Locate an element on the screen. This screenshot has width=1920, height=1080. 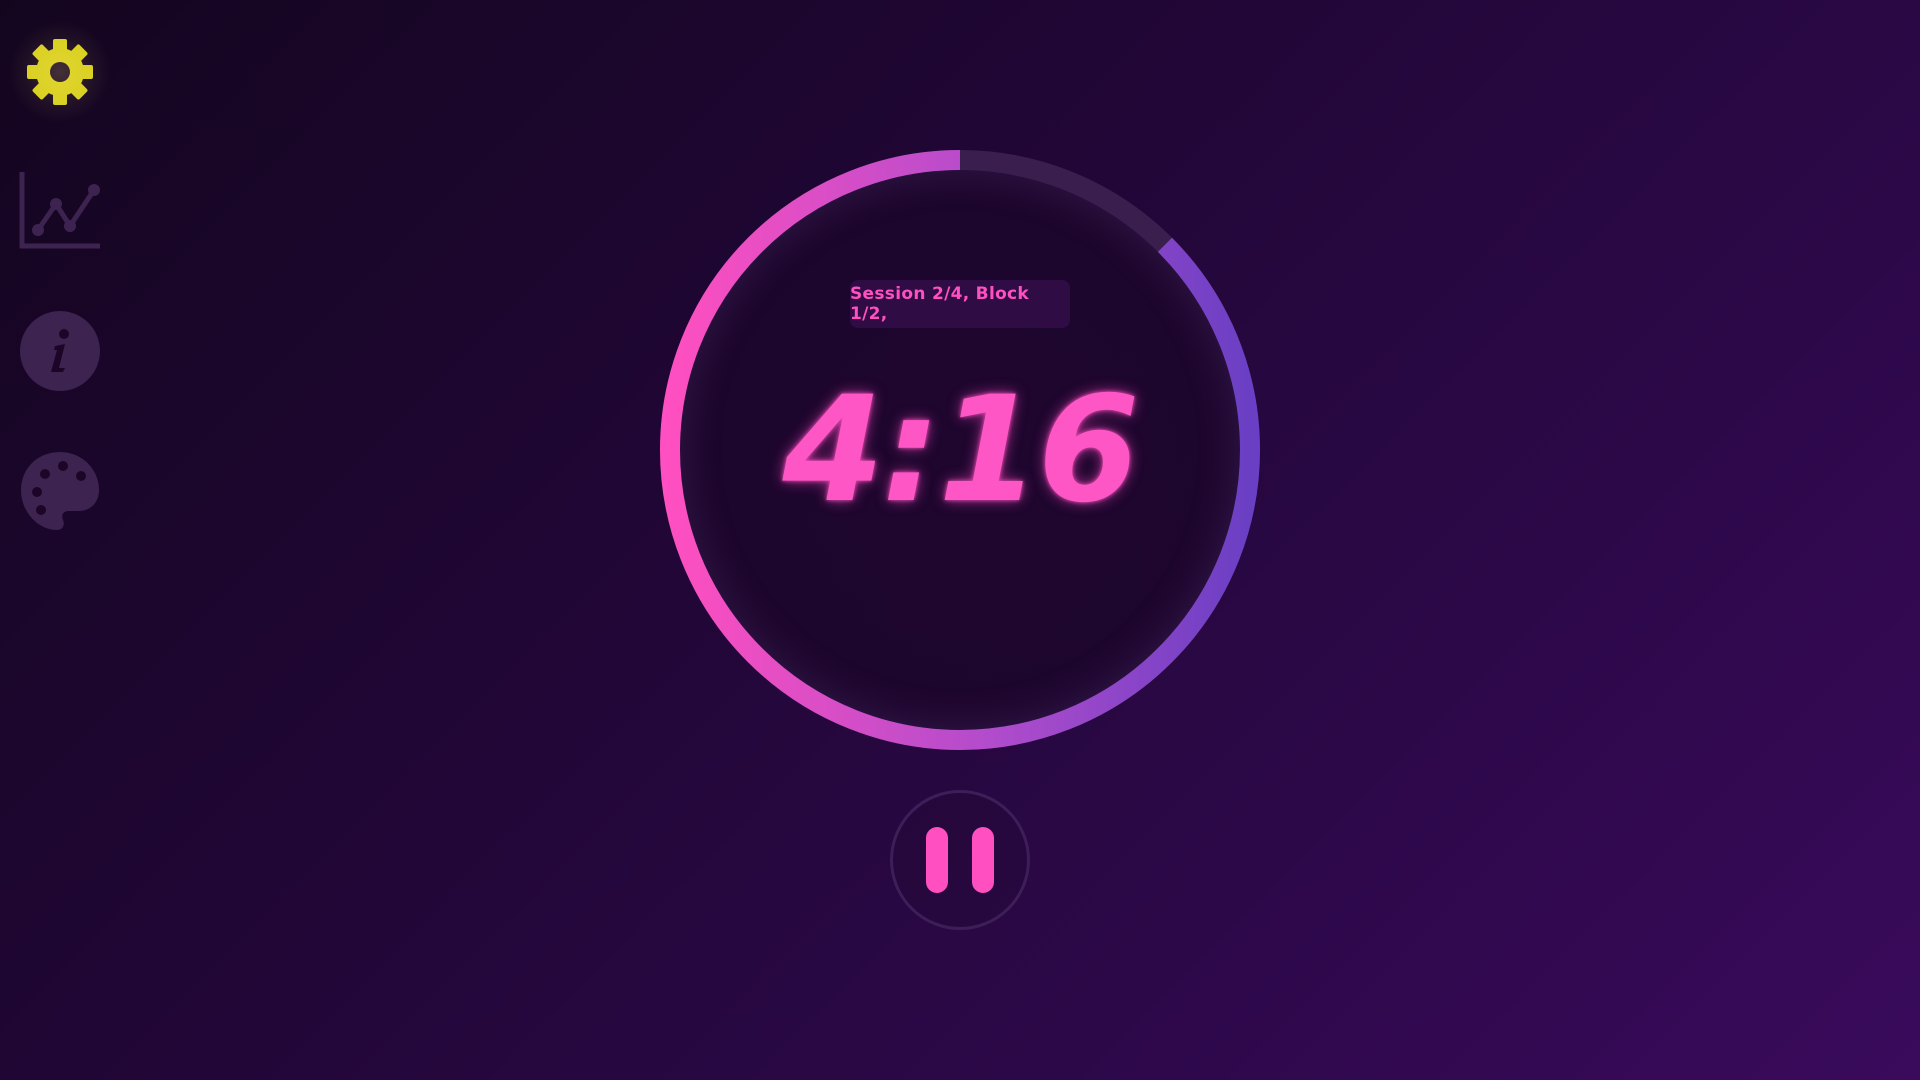
info-button is located at coordinates (60, 351).